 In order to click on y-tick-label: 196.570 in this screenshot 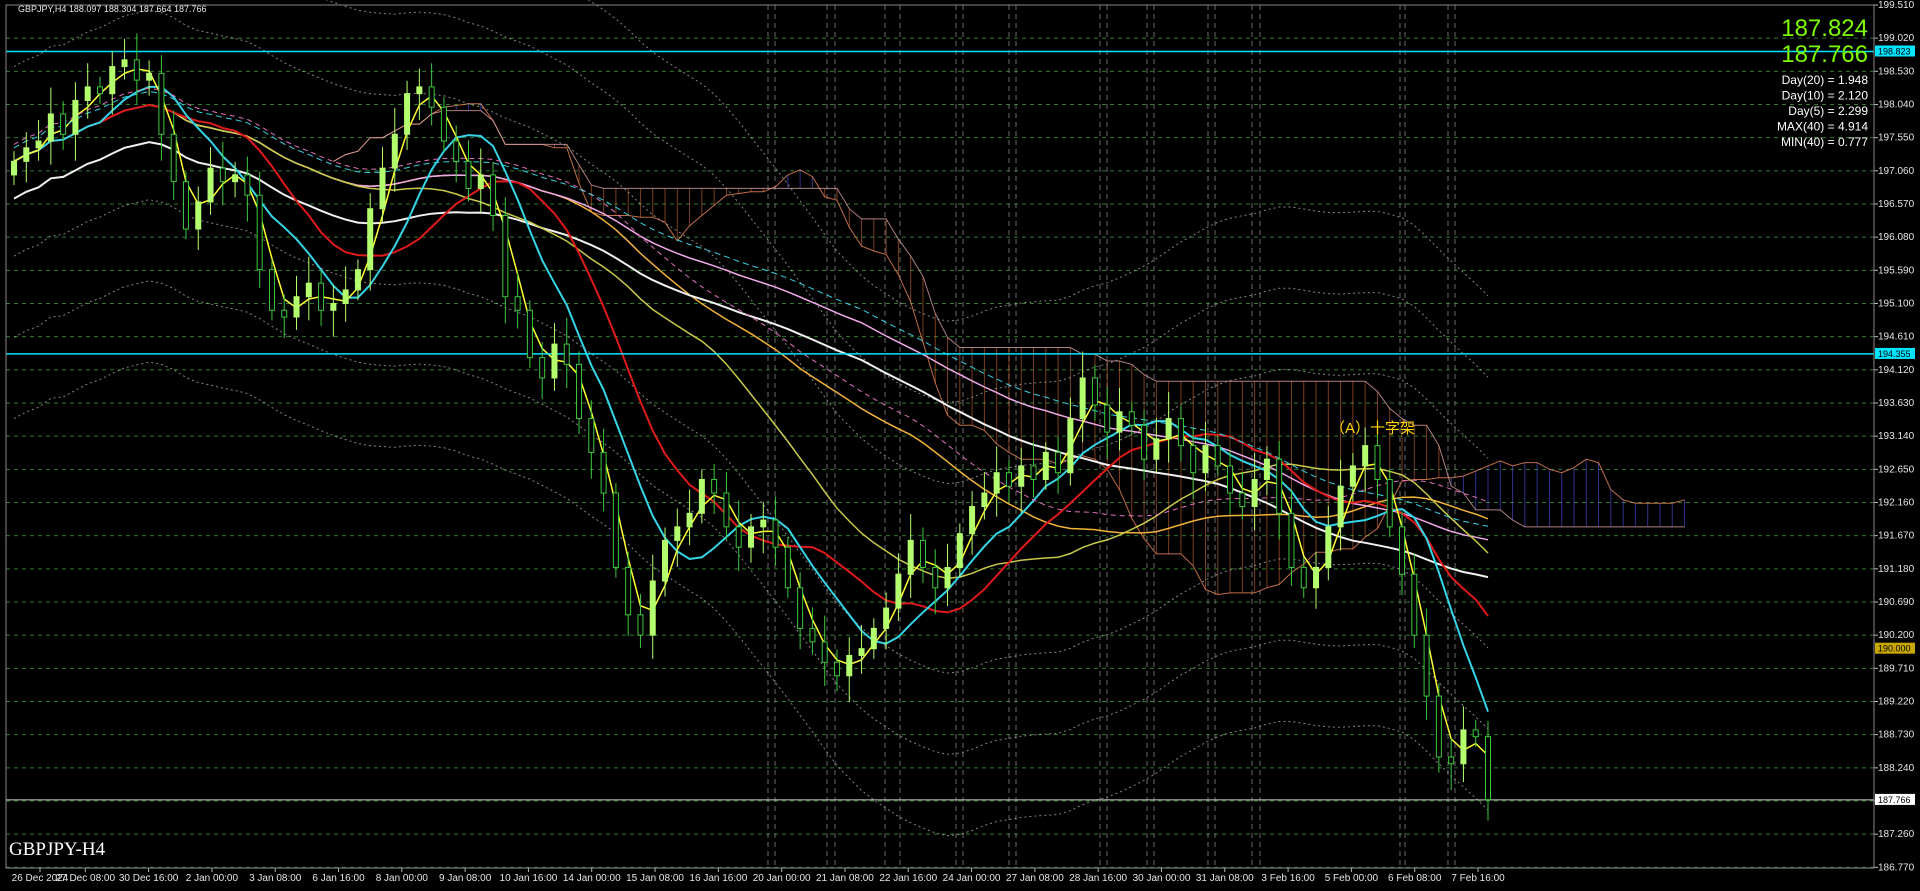, I will do `click(1896, 204)`.